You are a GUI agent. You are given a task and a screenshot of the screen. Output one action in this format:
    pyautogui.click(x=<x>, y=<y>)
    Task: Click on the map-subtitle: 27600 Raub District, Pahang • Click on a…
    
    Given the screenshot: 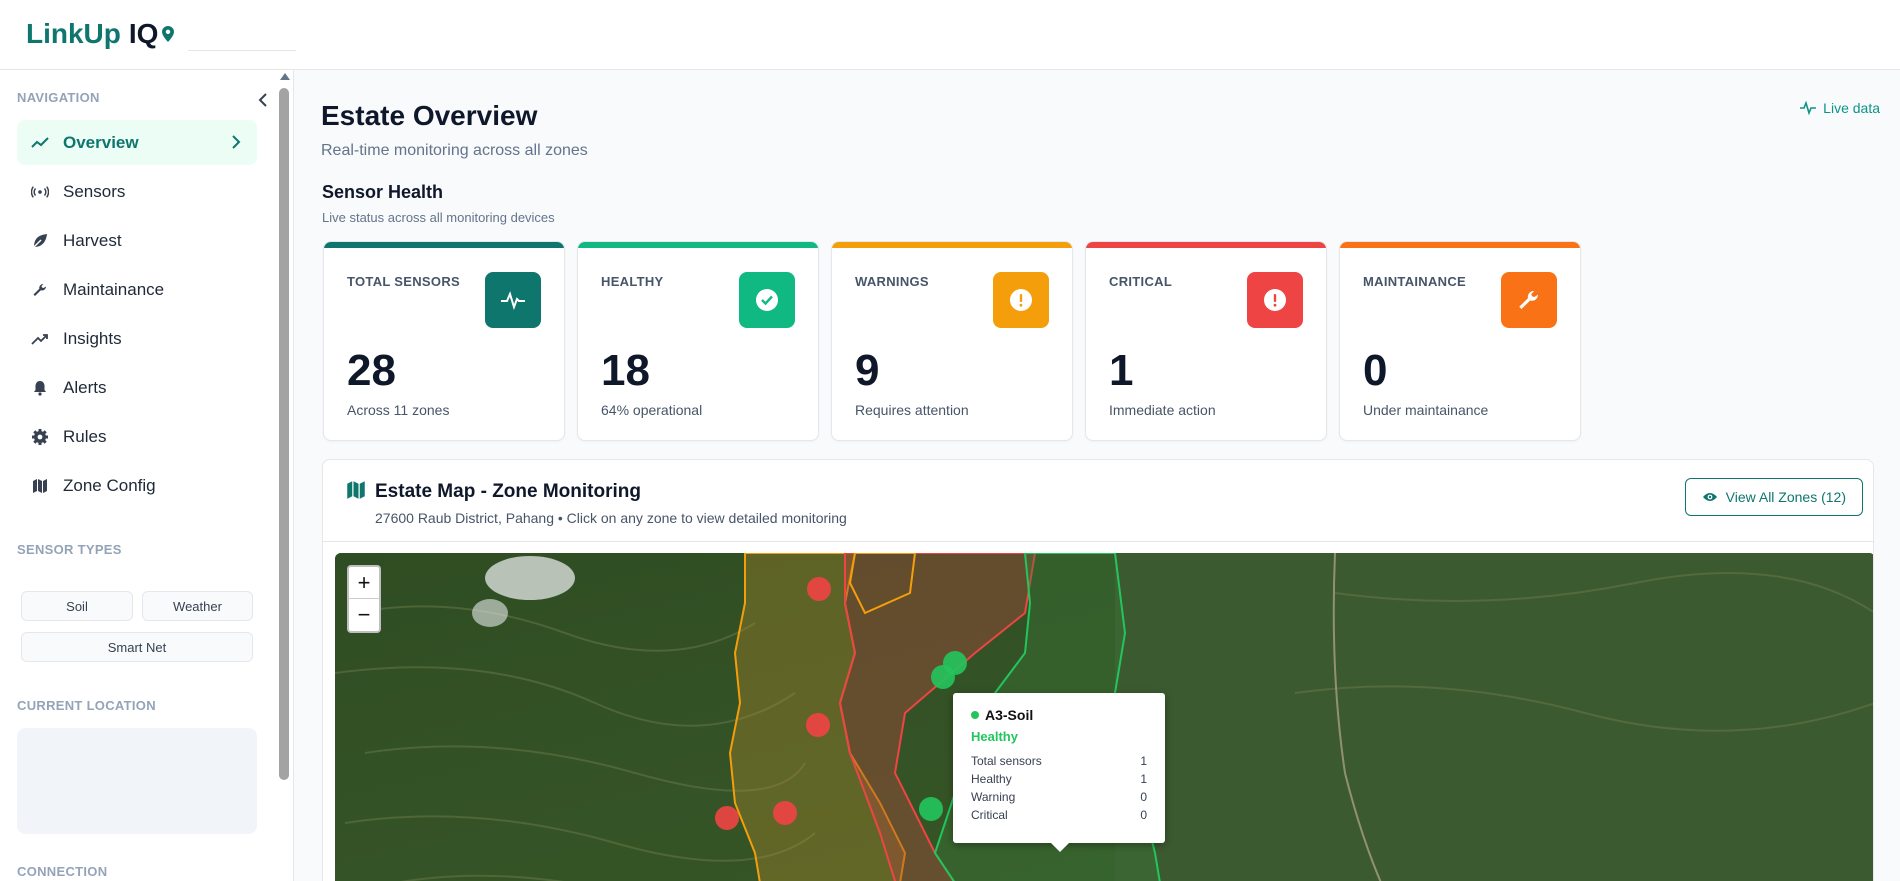 What is the action you would take?
    pyautogui.click(x=611, y=518)
    